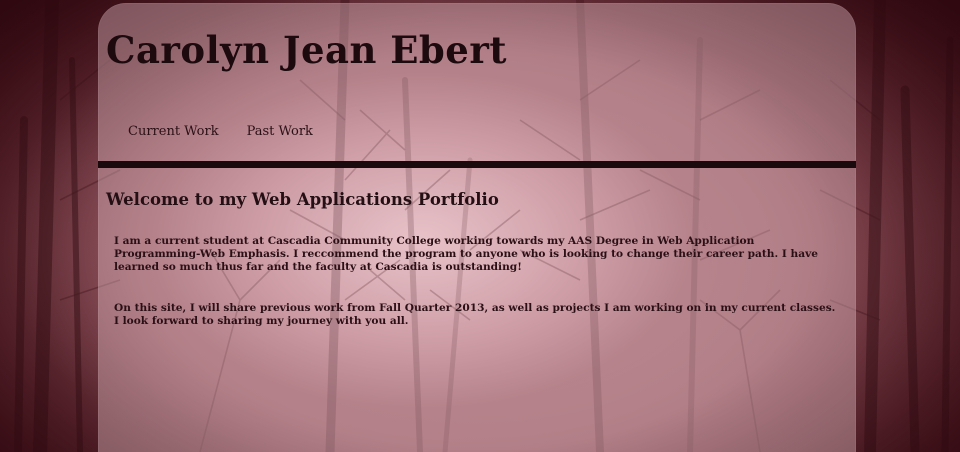  I want to click on nav-divider, so click(477, 164).